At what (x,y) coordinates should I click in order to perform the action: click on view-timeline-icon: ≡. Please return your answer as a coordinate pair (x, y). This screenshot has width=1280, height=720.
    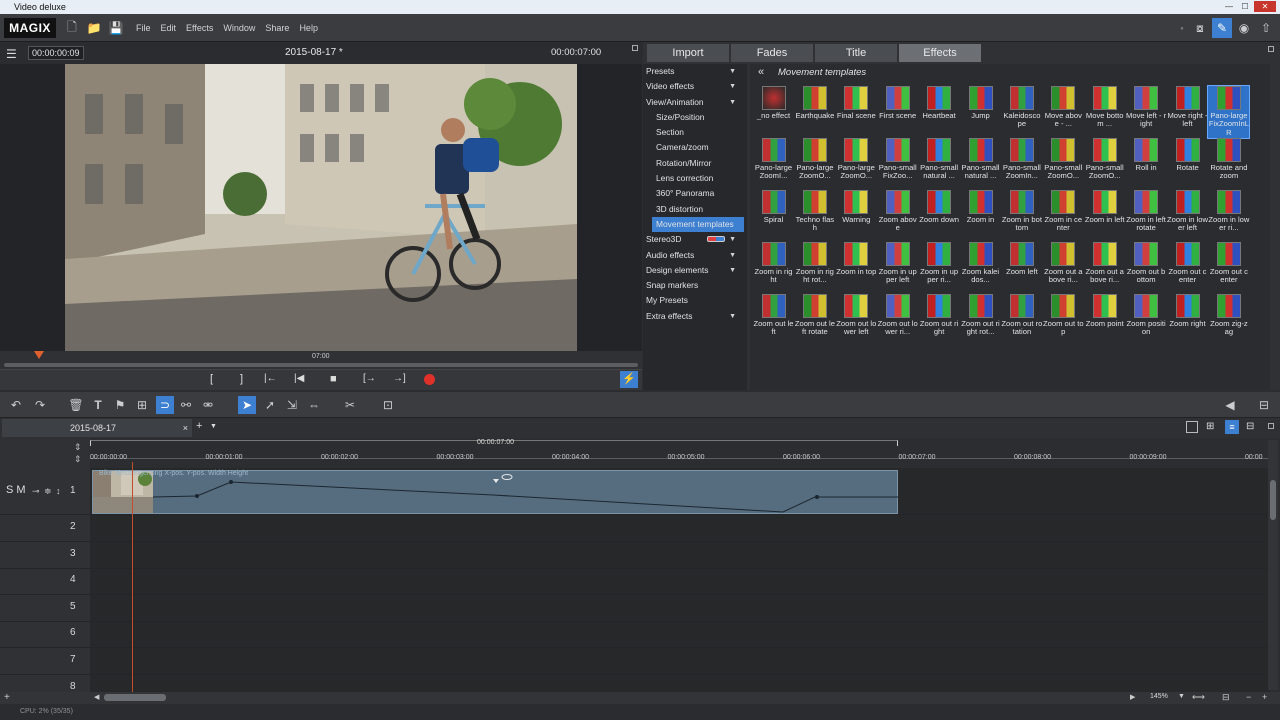
    Looking at the image, I should click on (1232, 427).